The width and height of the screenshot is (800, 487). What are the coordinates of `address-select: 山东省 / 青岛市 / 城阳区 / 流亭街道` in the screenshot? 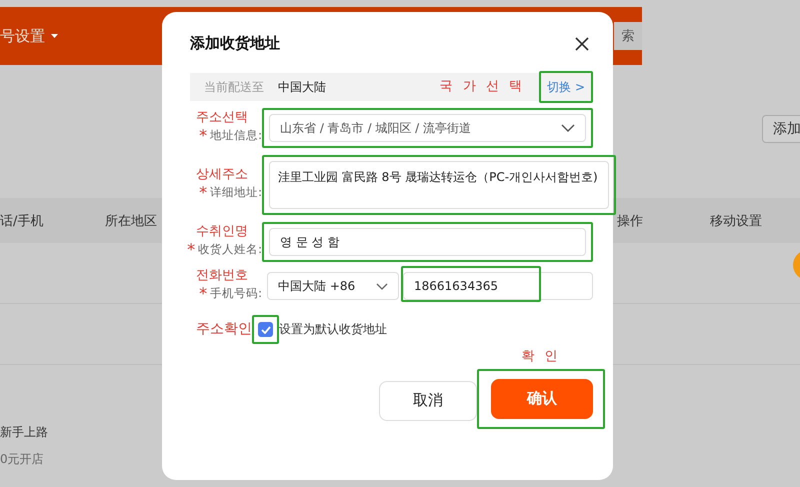 It's located at (427, 128).